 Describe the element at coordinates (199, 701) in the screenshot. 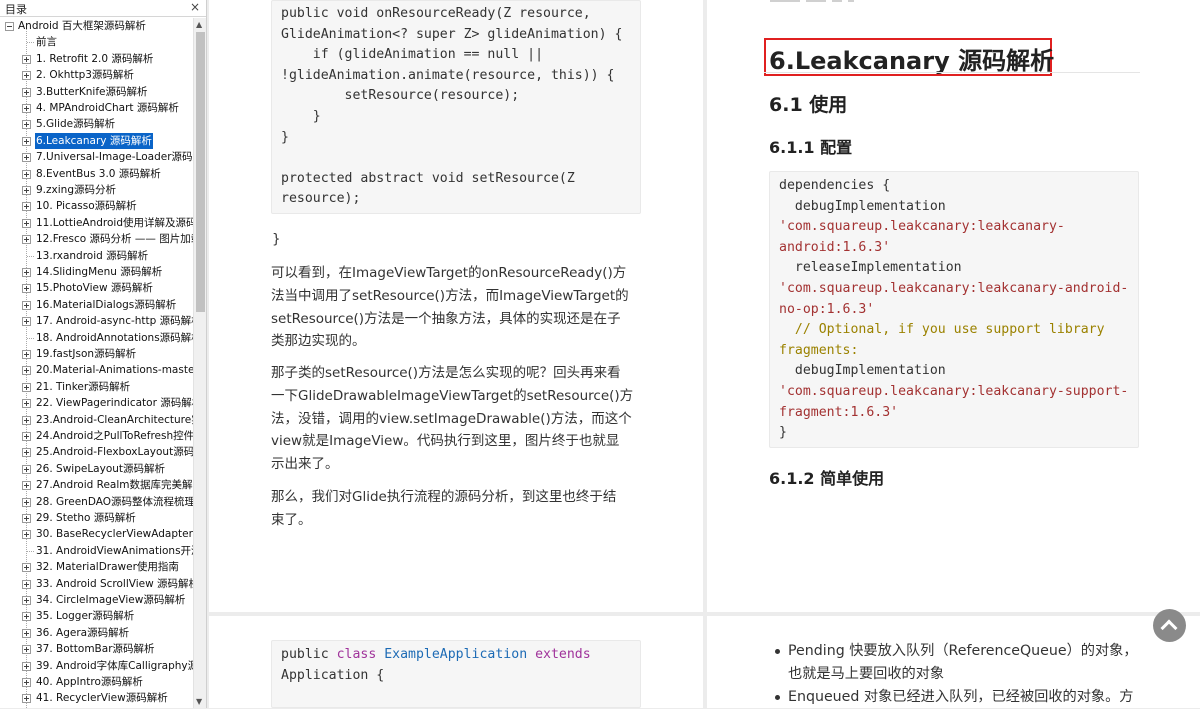

I see `scroll-down-icon: ▼` at that location.